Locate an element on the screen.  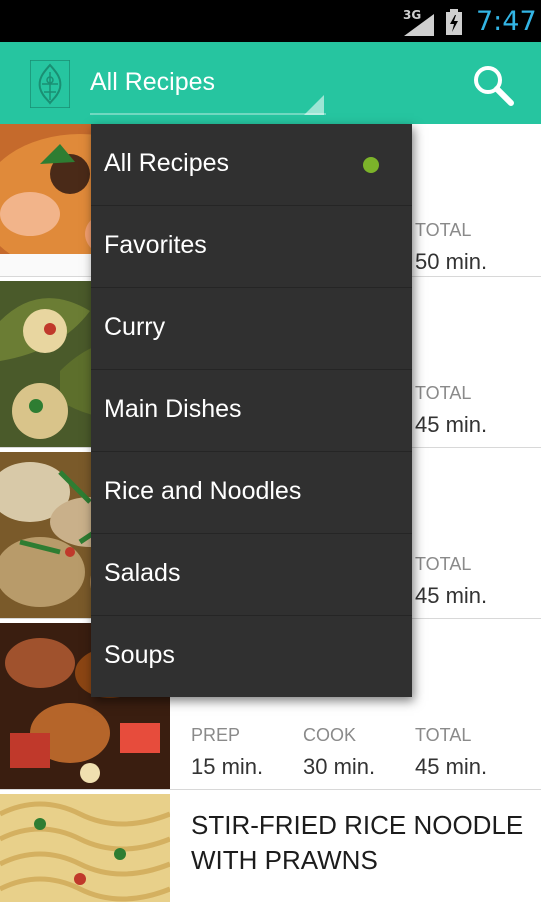
selected-indicator-icon is located at coordinates (371, 165).